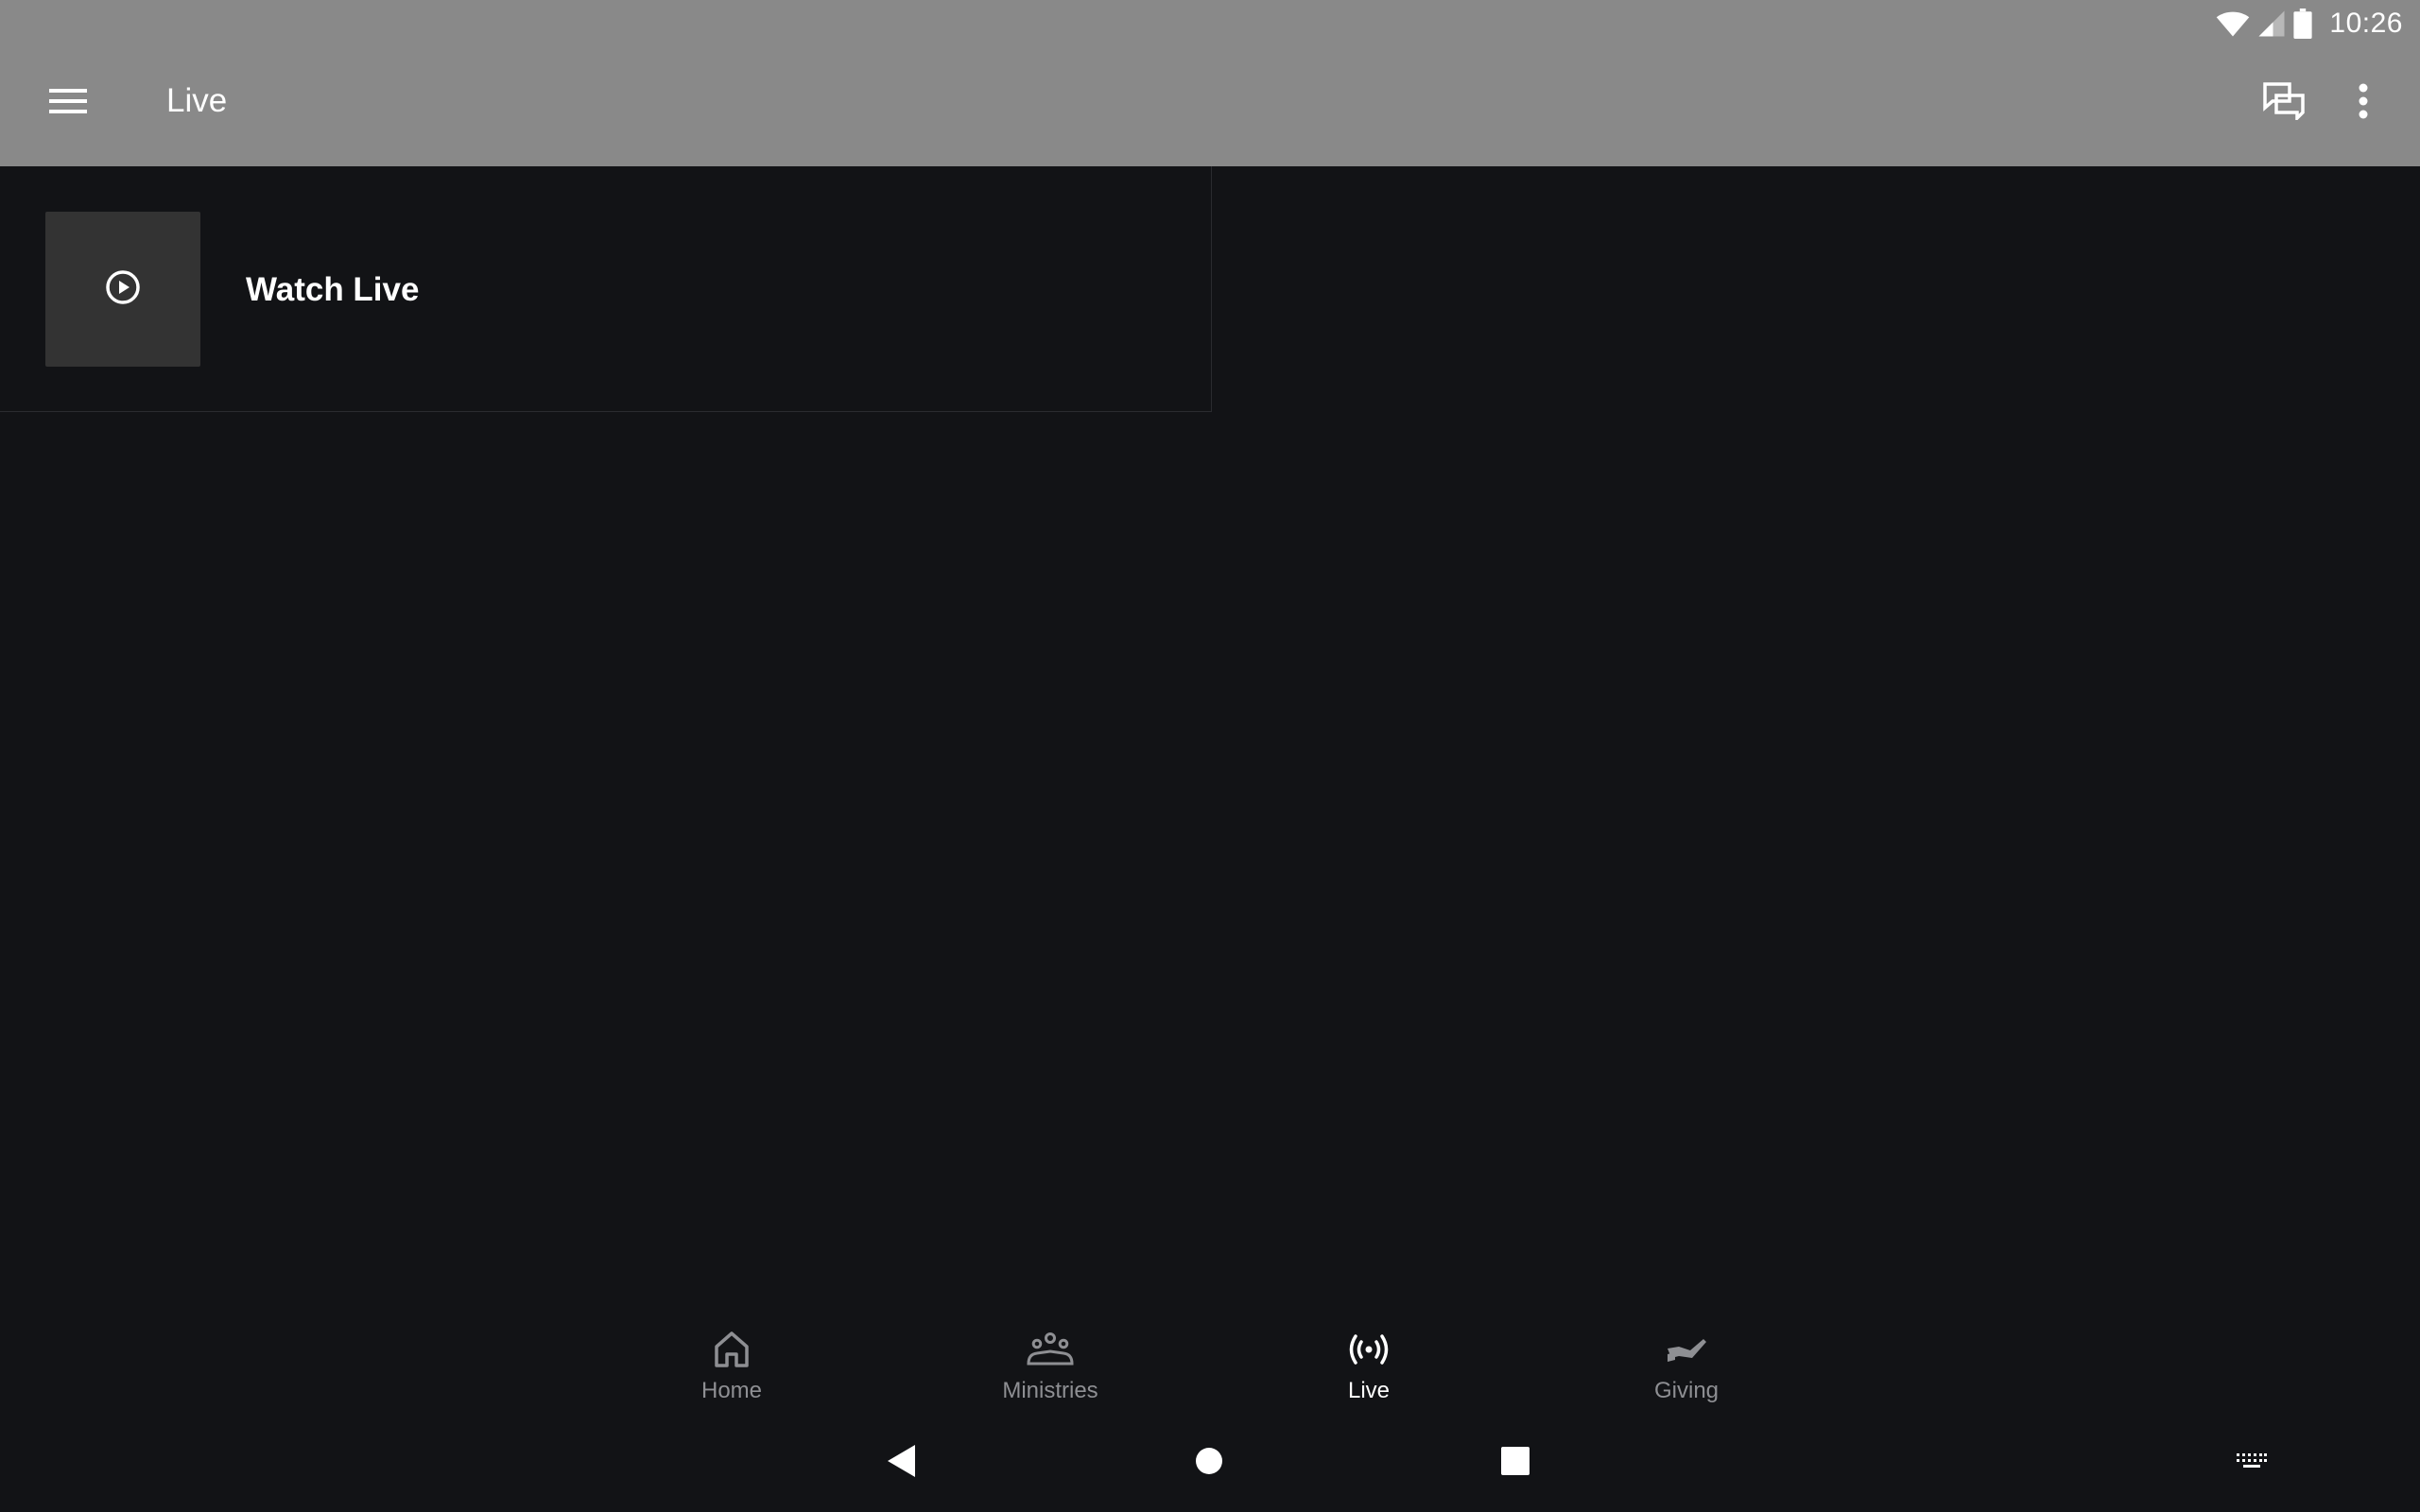 The height and width of the screenshot is (1512, 2420). What do you see at coordinates (197, 100) in the screenshot?
I see `page-title: Live` at bounding box center [197, 100].